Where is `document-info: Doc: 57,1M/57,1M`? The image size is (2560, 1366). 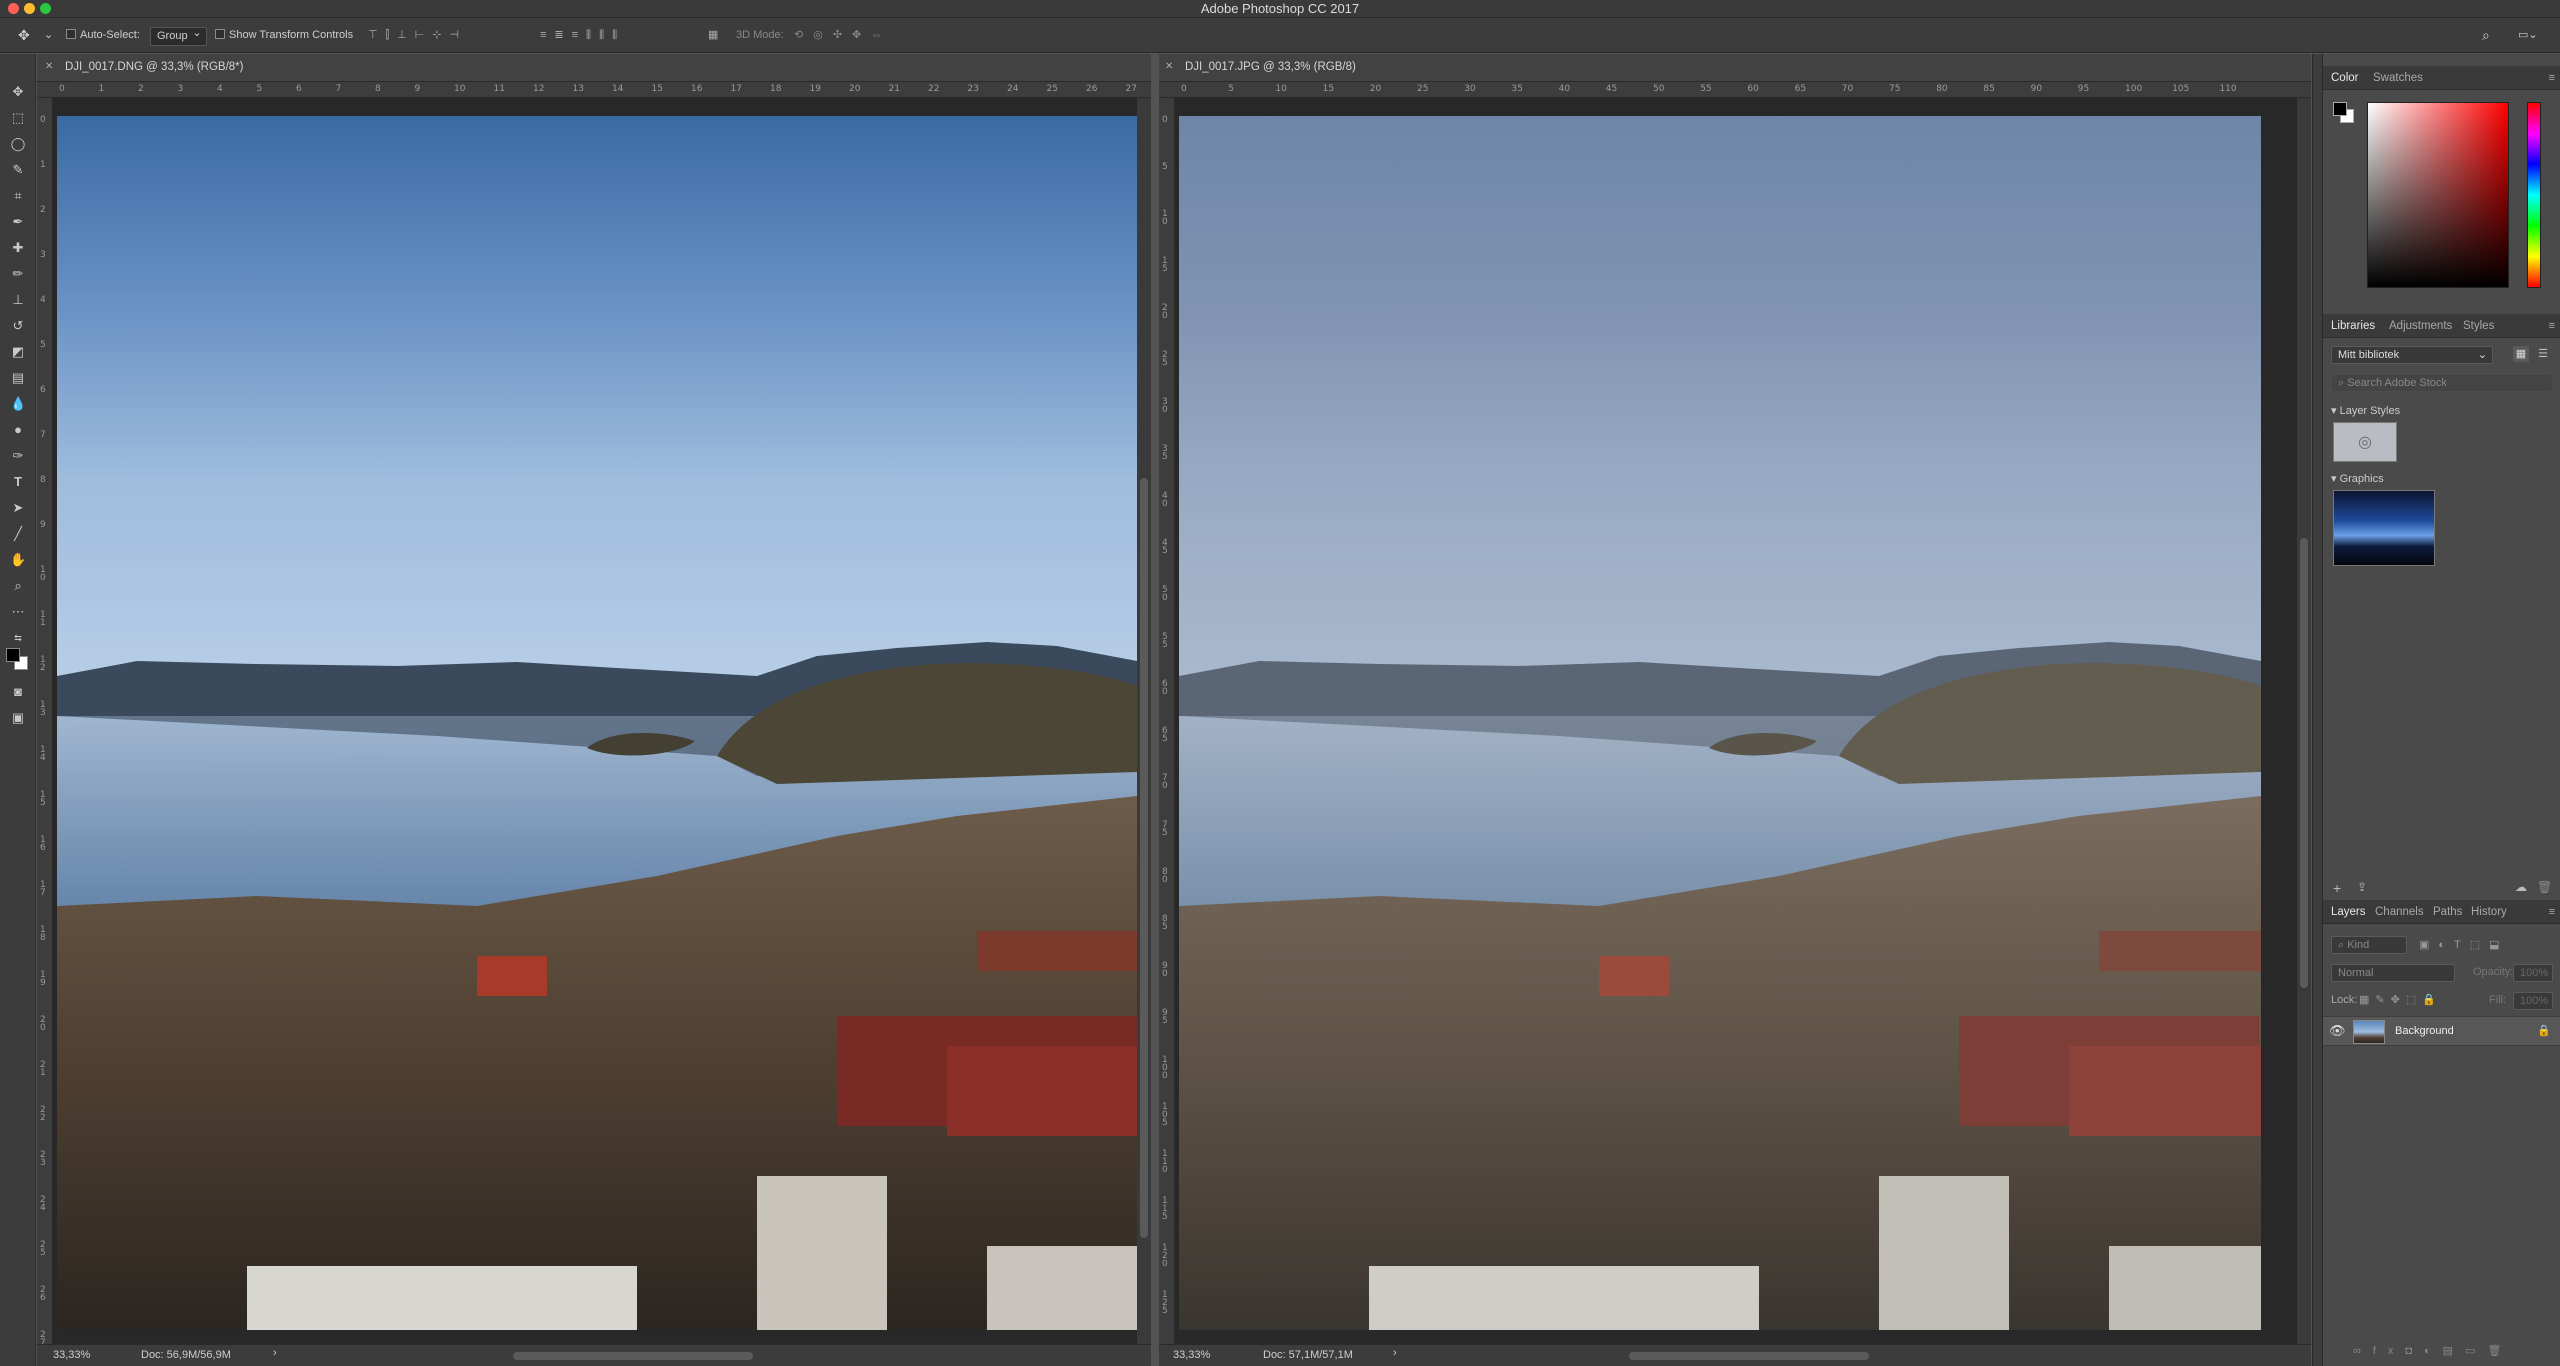 document-info: Doc: 57,1M/57,1M is located at coordinates (1308, 1355).